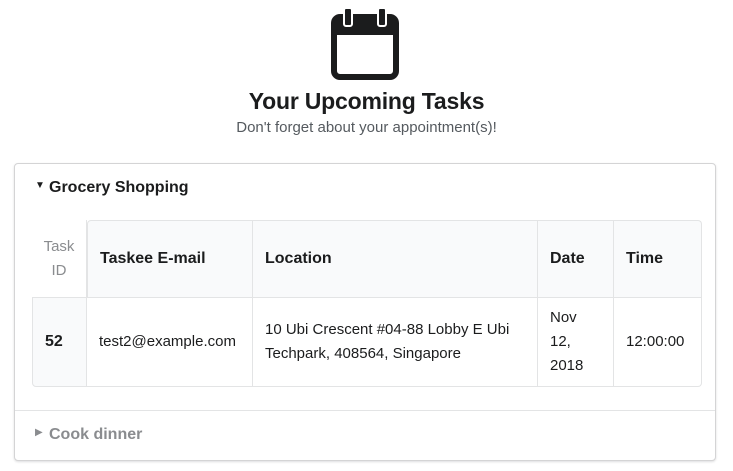 This screenshot has height=471, width=733. Describe the element at coordinates (658, 342) in the screenshot. I see `time-cell: 12:00:00` at that location.